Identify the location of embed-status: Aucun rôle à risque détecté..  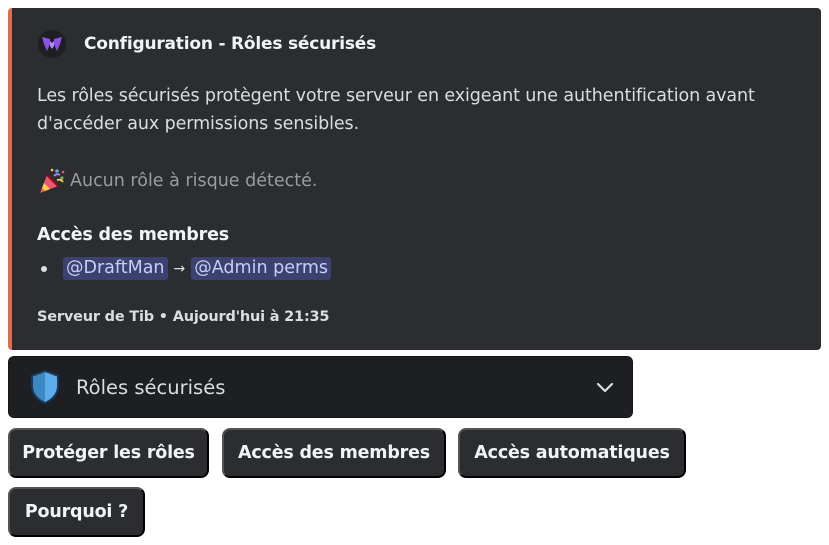
(177, 181).